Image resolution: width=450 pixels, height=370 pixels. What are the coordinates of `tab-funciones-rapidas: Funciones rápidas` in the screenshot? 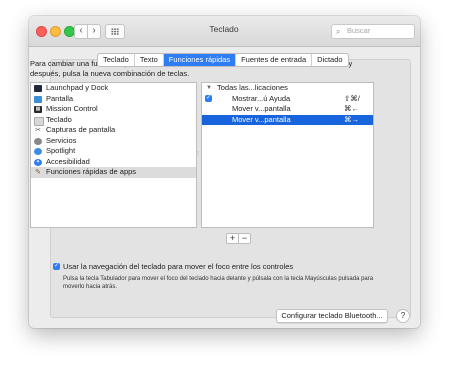 It's located at (200, 60).